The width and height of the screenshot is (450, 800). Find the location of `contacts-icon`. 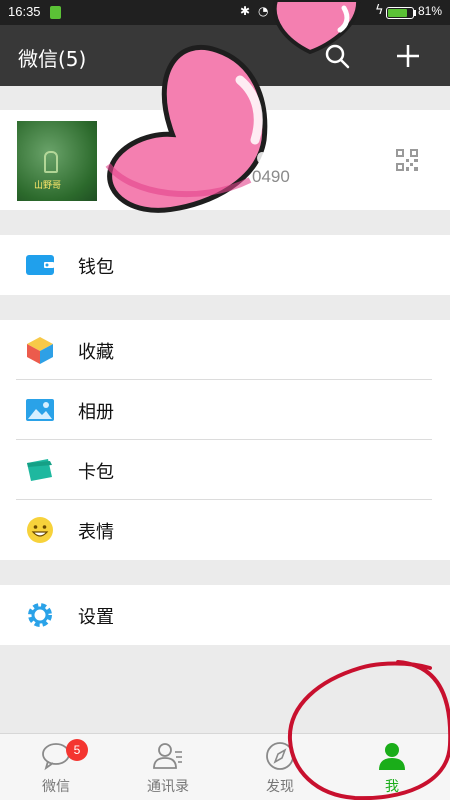

contacts-icon is located at coordinates (167, 756).